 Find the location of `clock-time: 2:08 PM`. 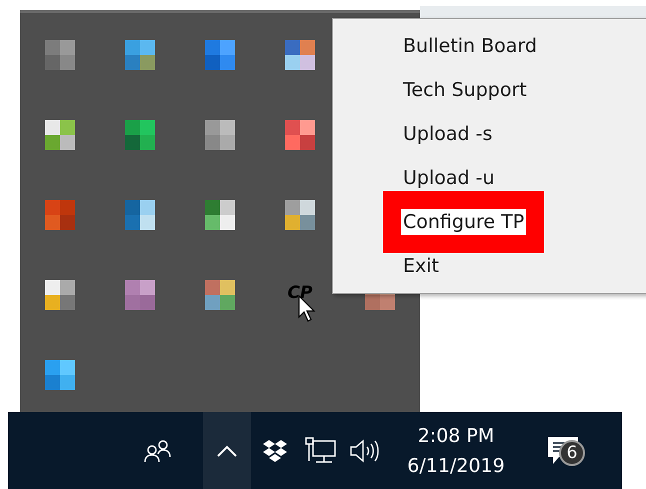

clock-time: 2:08 PM is located at coordinates (456, 436).